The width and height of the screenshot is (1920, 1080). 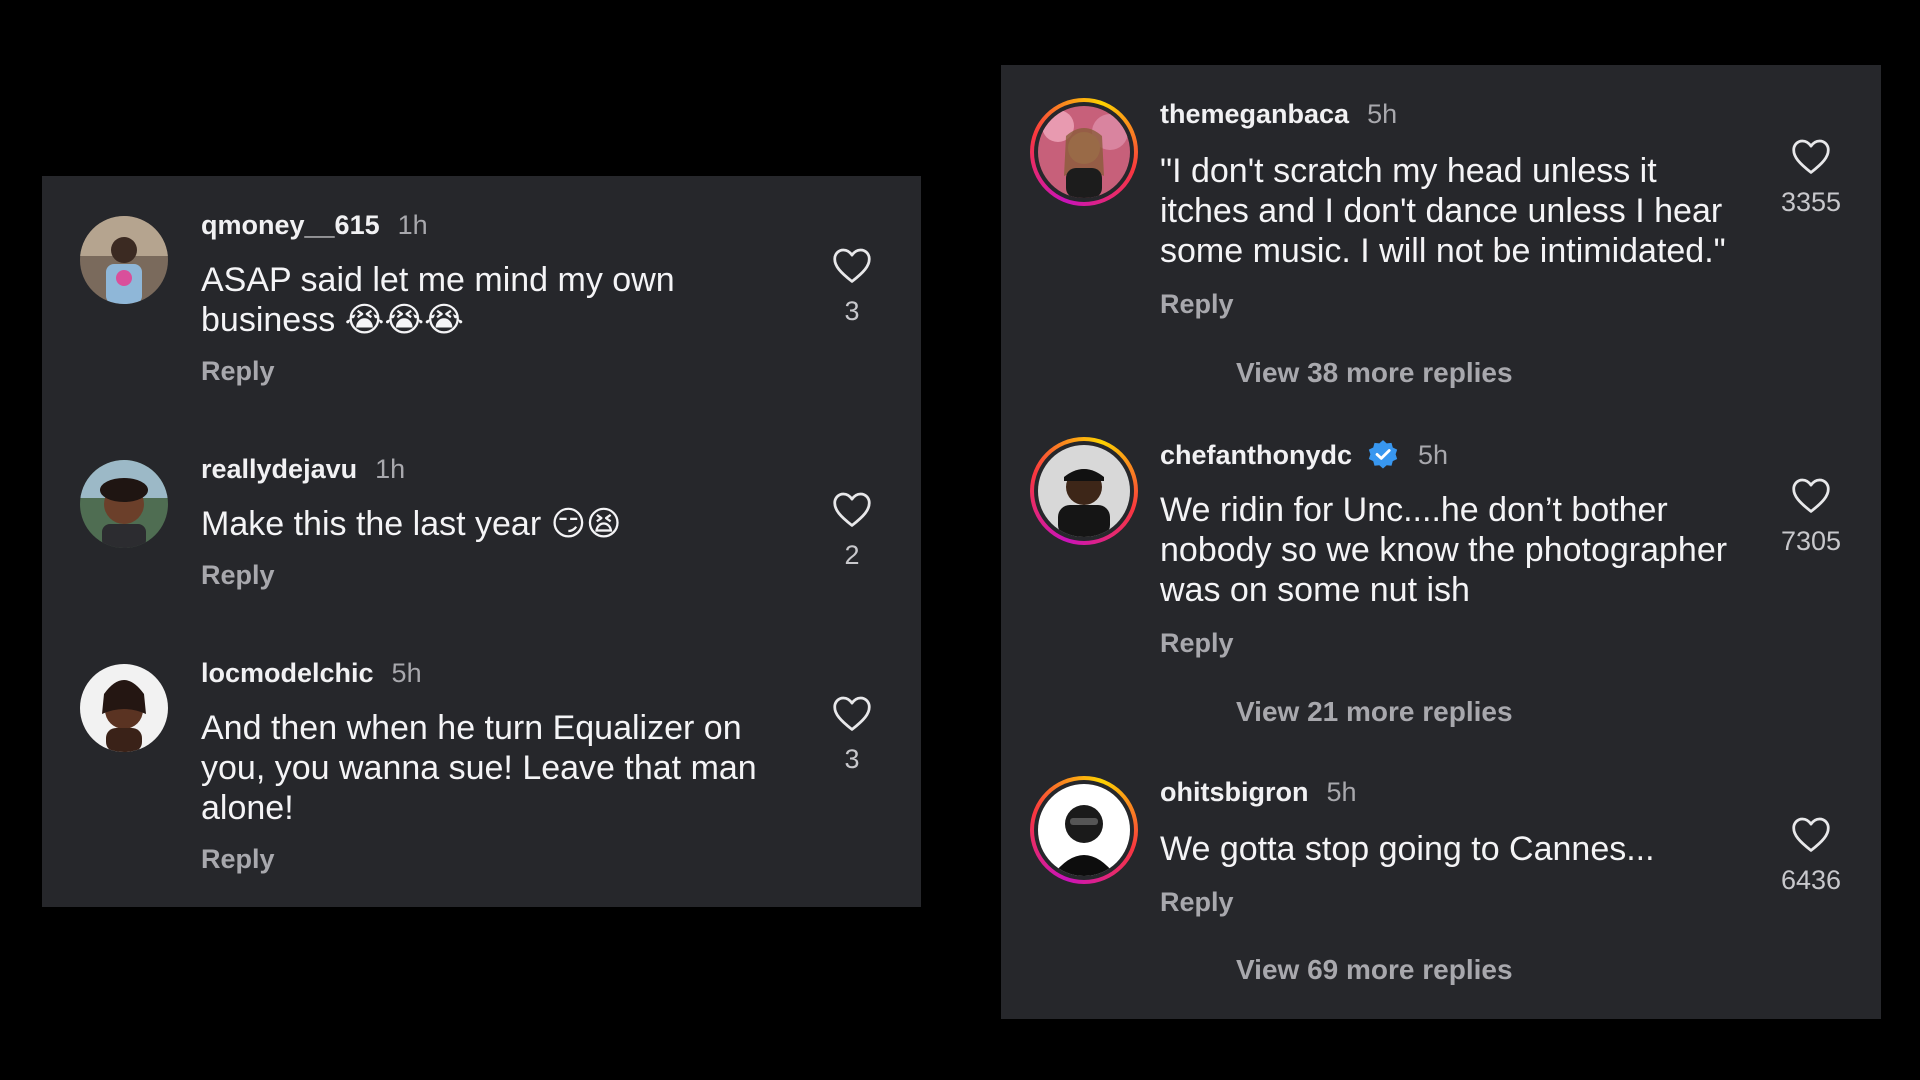 I want to click on like-count: 6436, so click(x=1811, y=880).